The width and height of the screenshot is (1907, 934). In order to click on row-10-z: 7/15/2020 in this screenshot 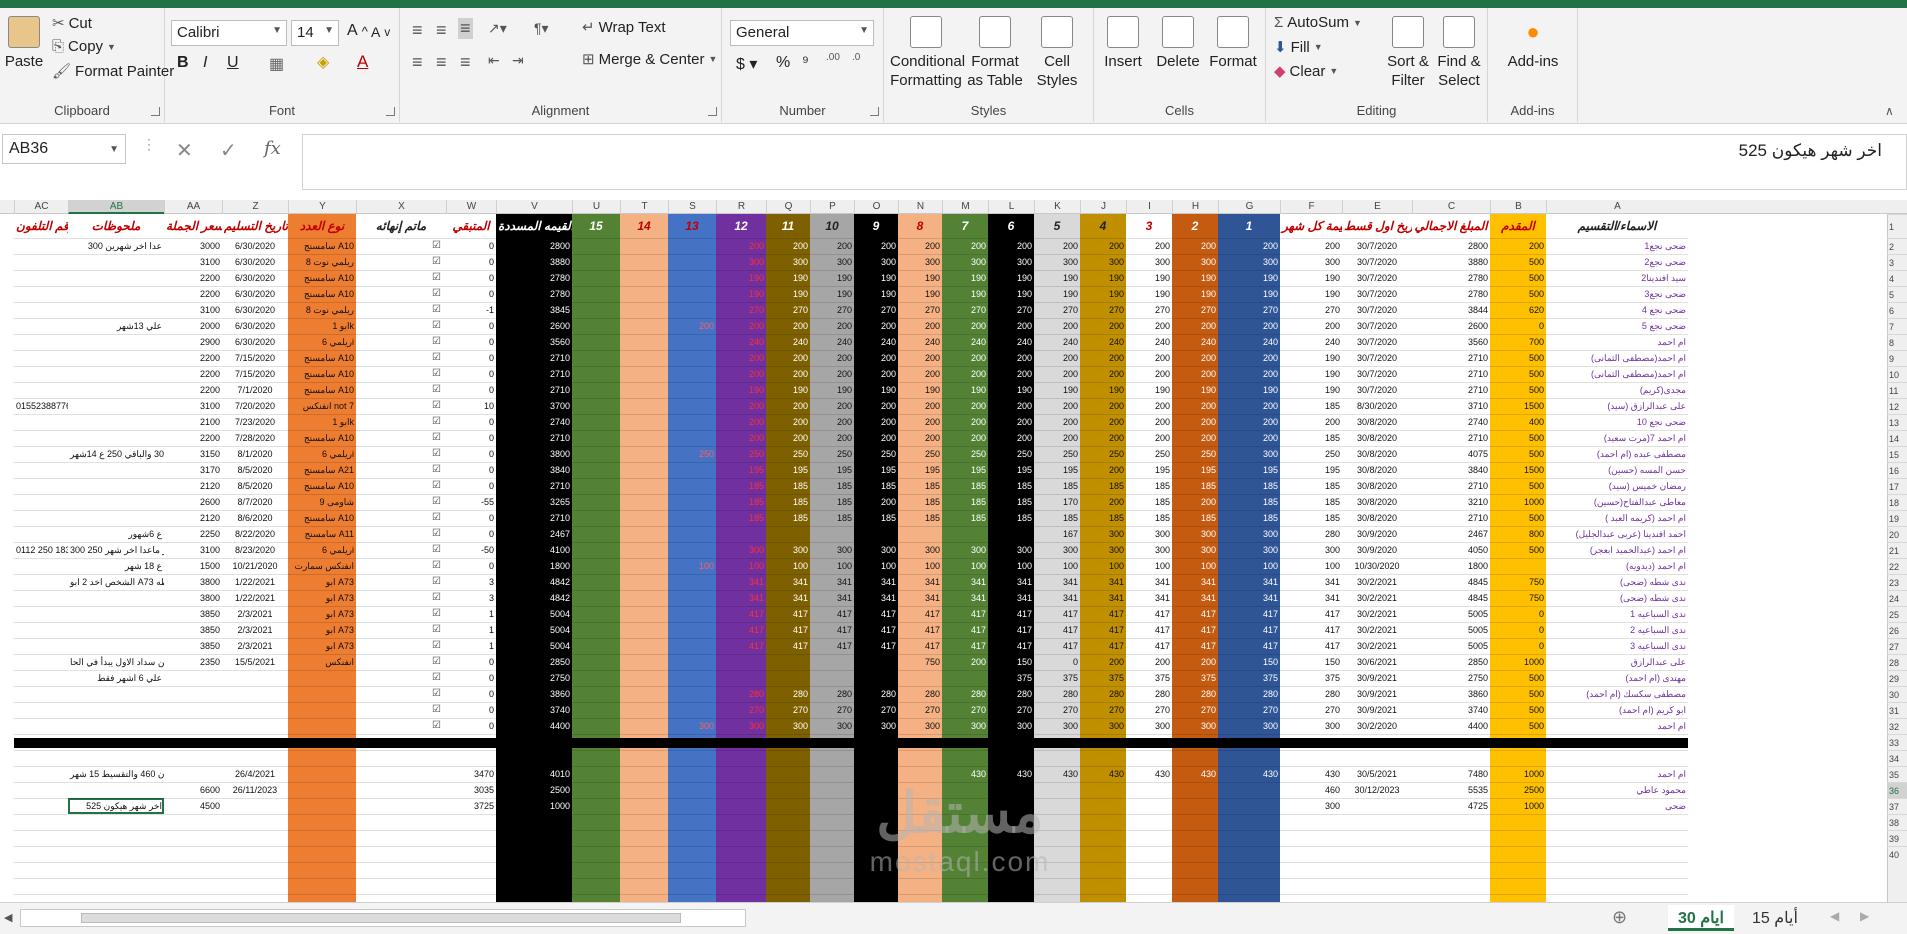, I will do `click(255, 374)`.